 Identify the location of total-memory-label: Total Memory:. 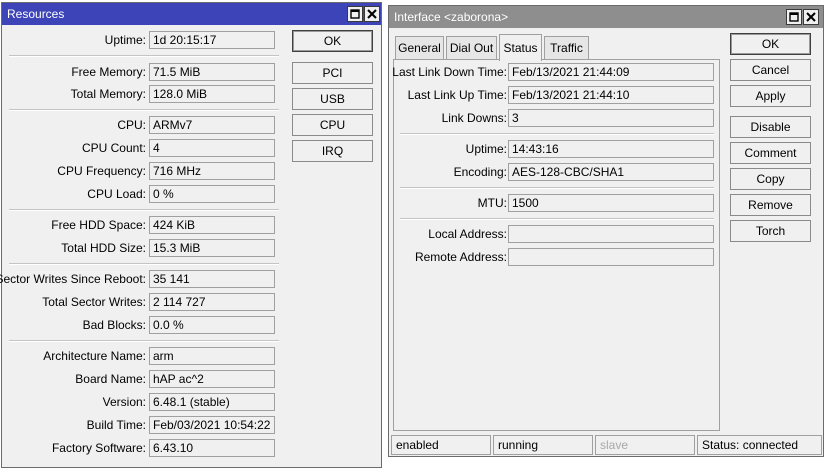
(108, 94).